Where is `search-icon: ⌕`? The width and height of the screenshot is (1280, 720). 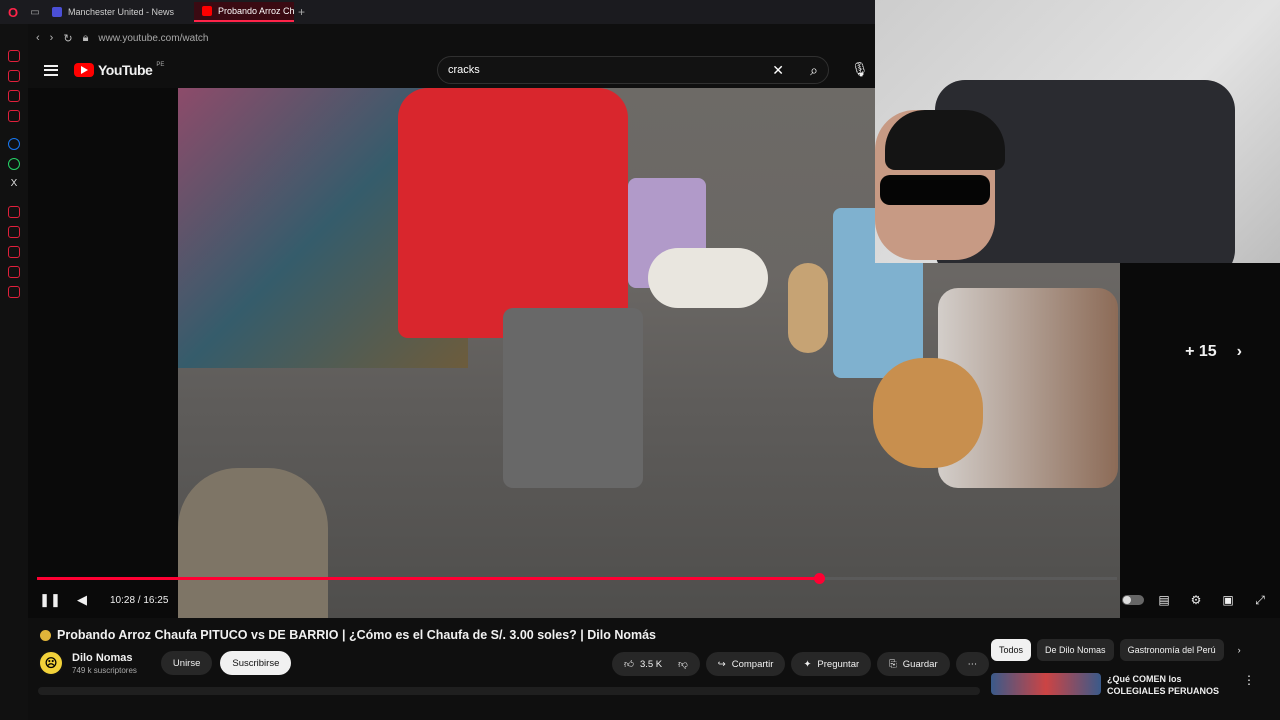
search-icon: ⌕ is located at coordinates (814, 70).